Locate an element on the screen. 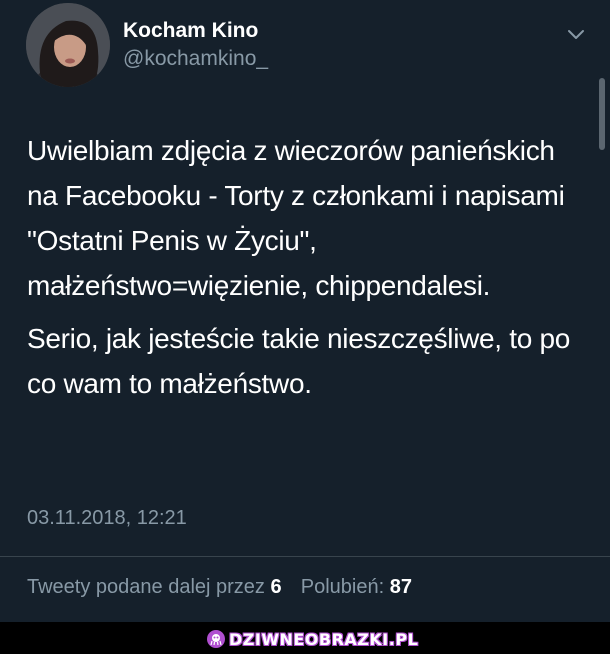  scrollbar is located at coordinates (602, 114).